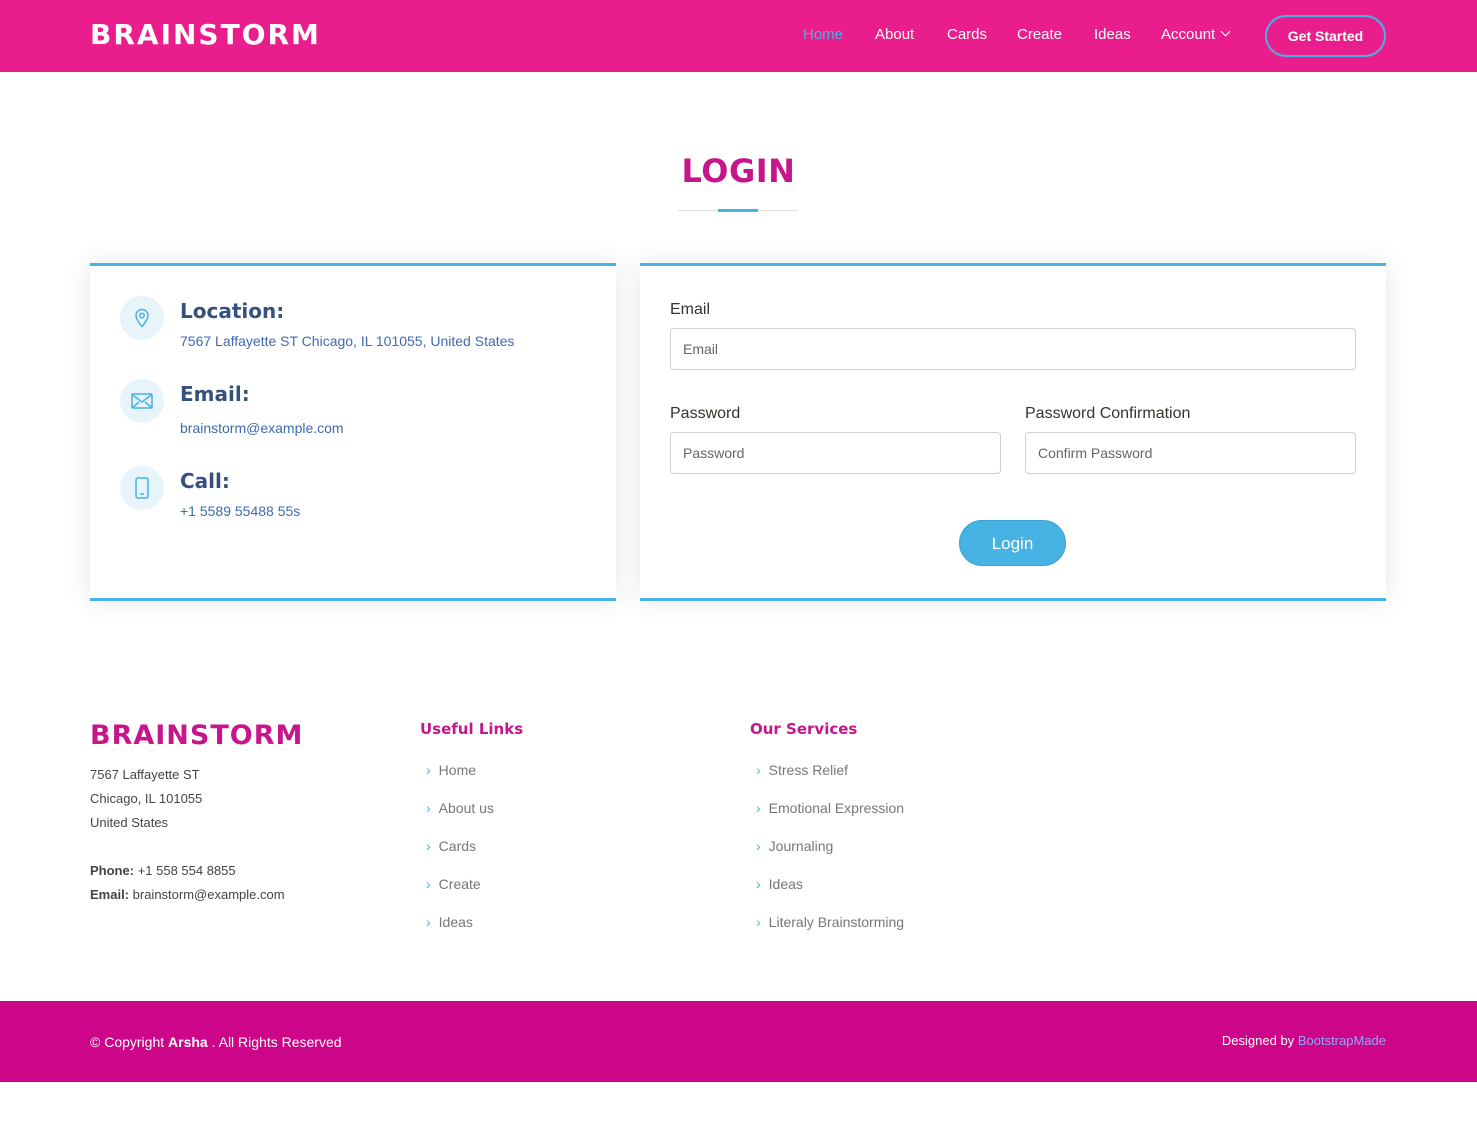 This screenshot has height=1133, width=1477. I want to click on footer-link-home: › Home, so click(451, 770).